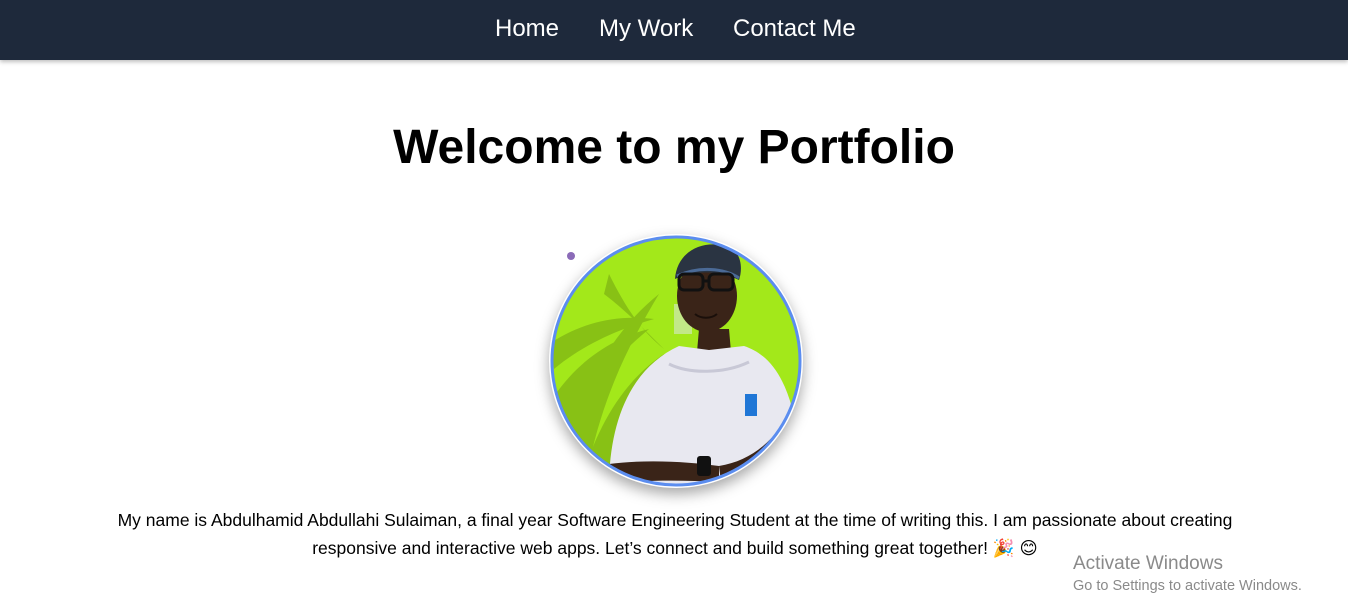 Image resolution: width=1348 pixels, height=609 pixels. Describe the element at coordinates (1148, 563) in the screenshot. I see `watermark-title: Activate Windows` at that location.